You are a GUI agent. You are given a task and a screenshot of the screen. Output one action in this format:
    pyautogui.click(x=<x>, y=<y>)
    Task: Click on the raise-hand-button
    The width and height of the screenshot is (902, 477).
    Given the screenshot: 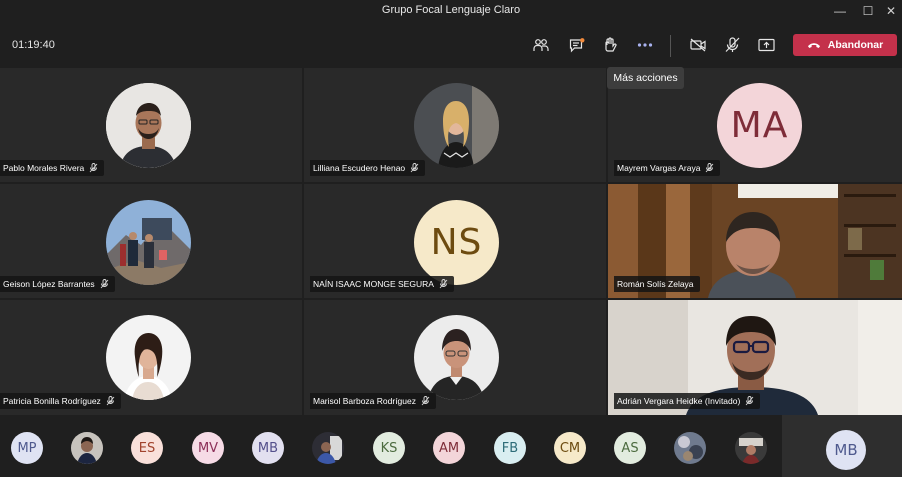 What is the action you would take?
    pyautogui.click(x=610, y=45)
    